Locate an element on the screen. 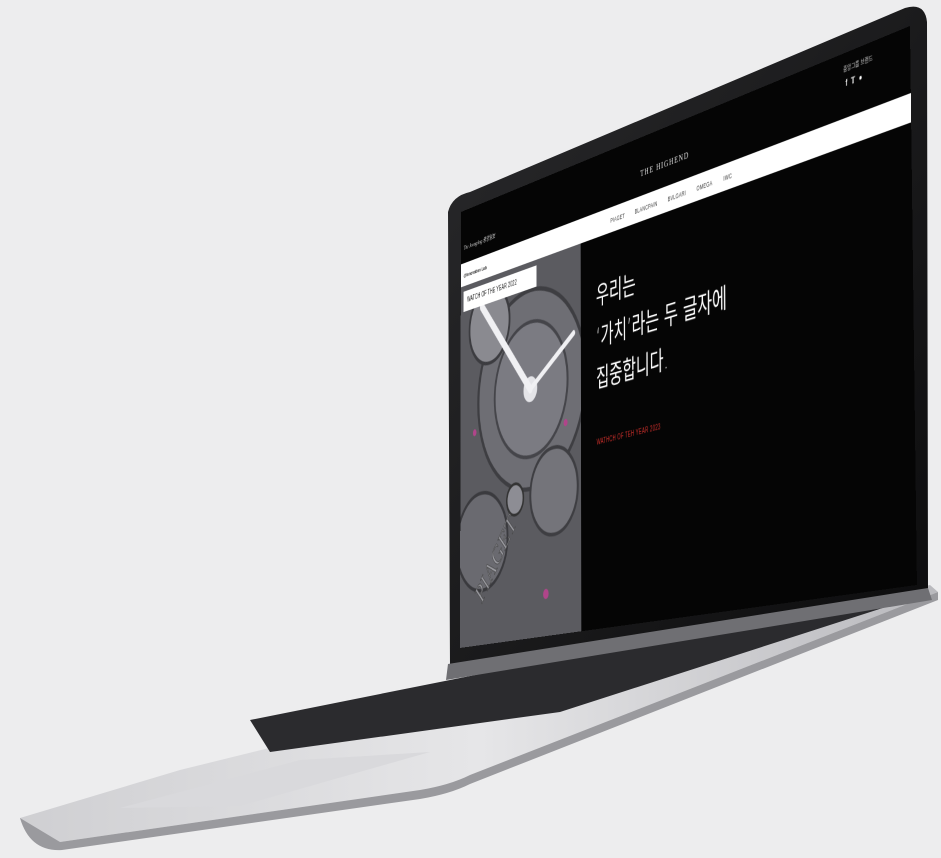  facebook-icon: f is located at coordinates (846, 84).